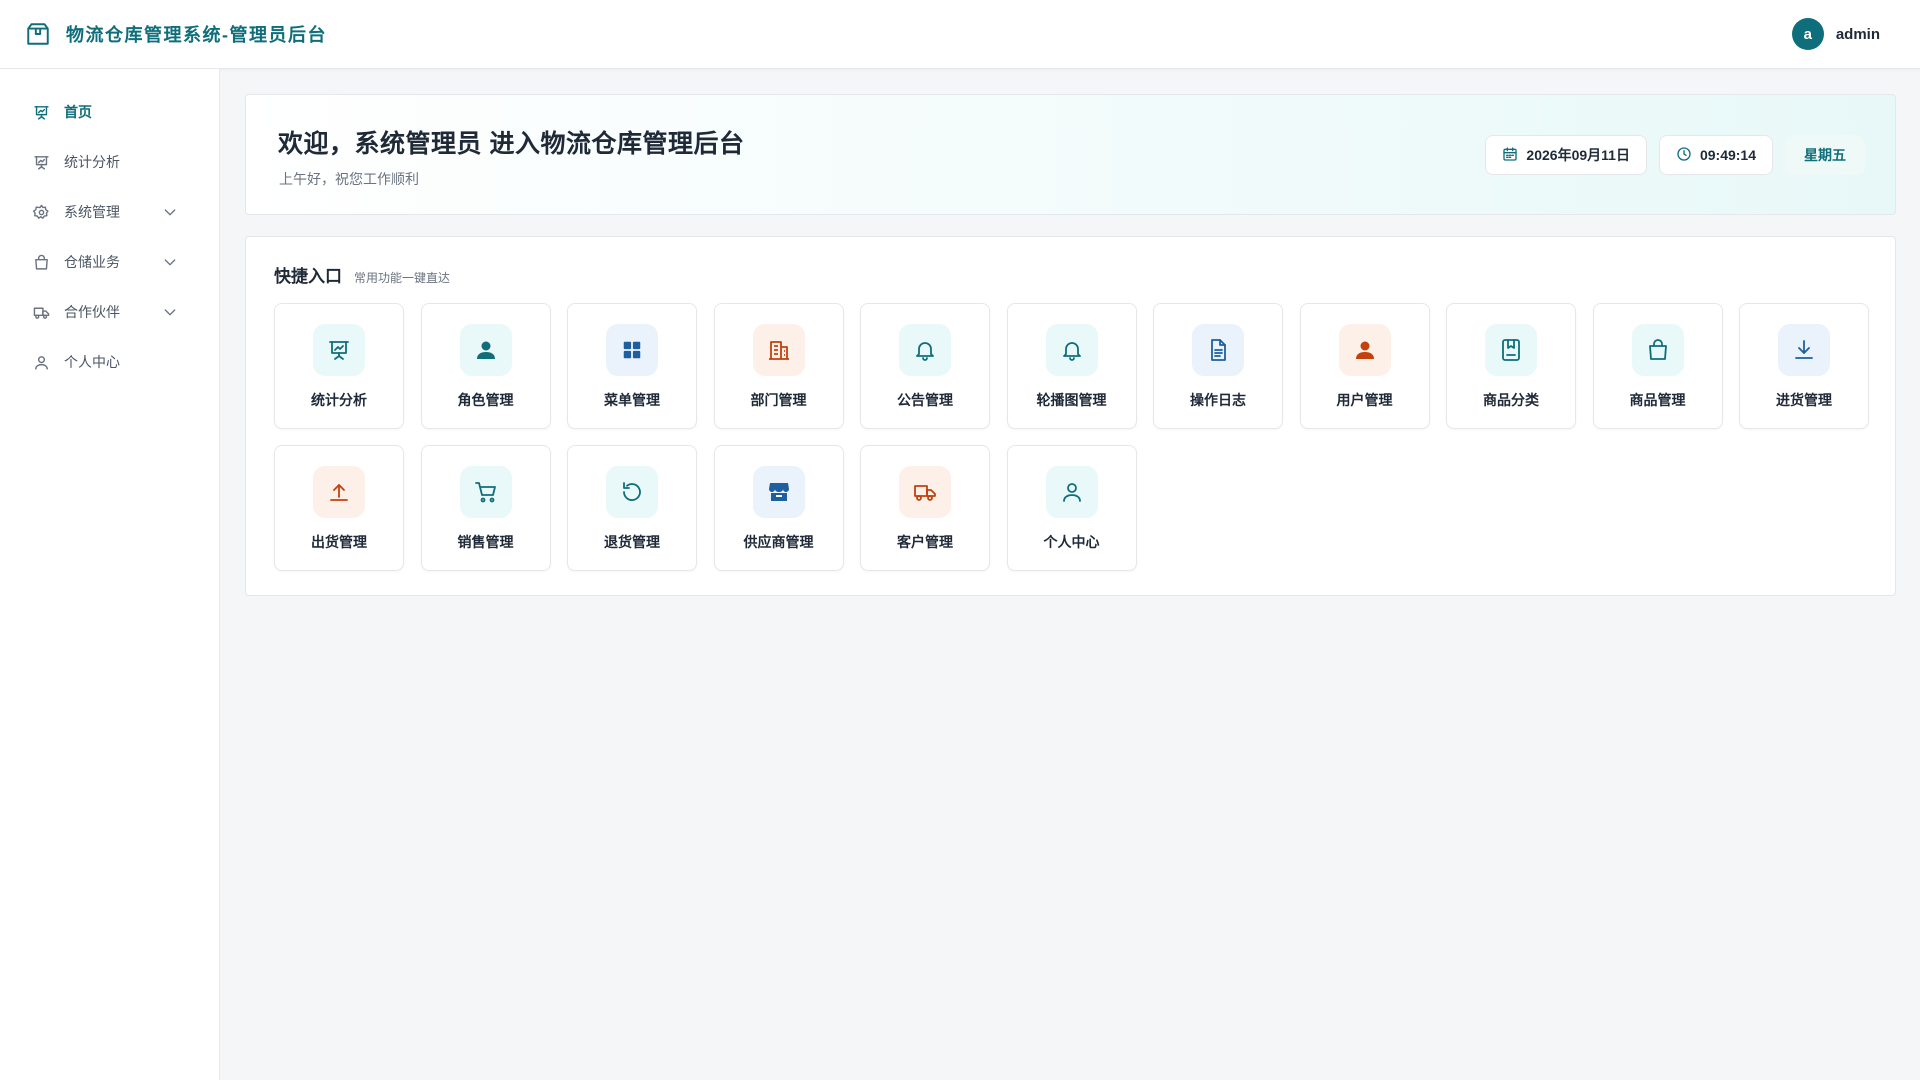 The height and width of the screenshot is (1080, 1920). What do you see at coordinates (632, 350) in the screenshot?
I see `grid-icon` at bounding box center [632, 350].